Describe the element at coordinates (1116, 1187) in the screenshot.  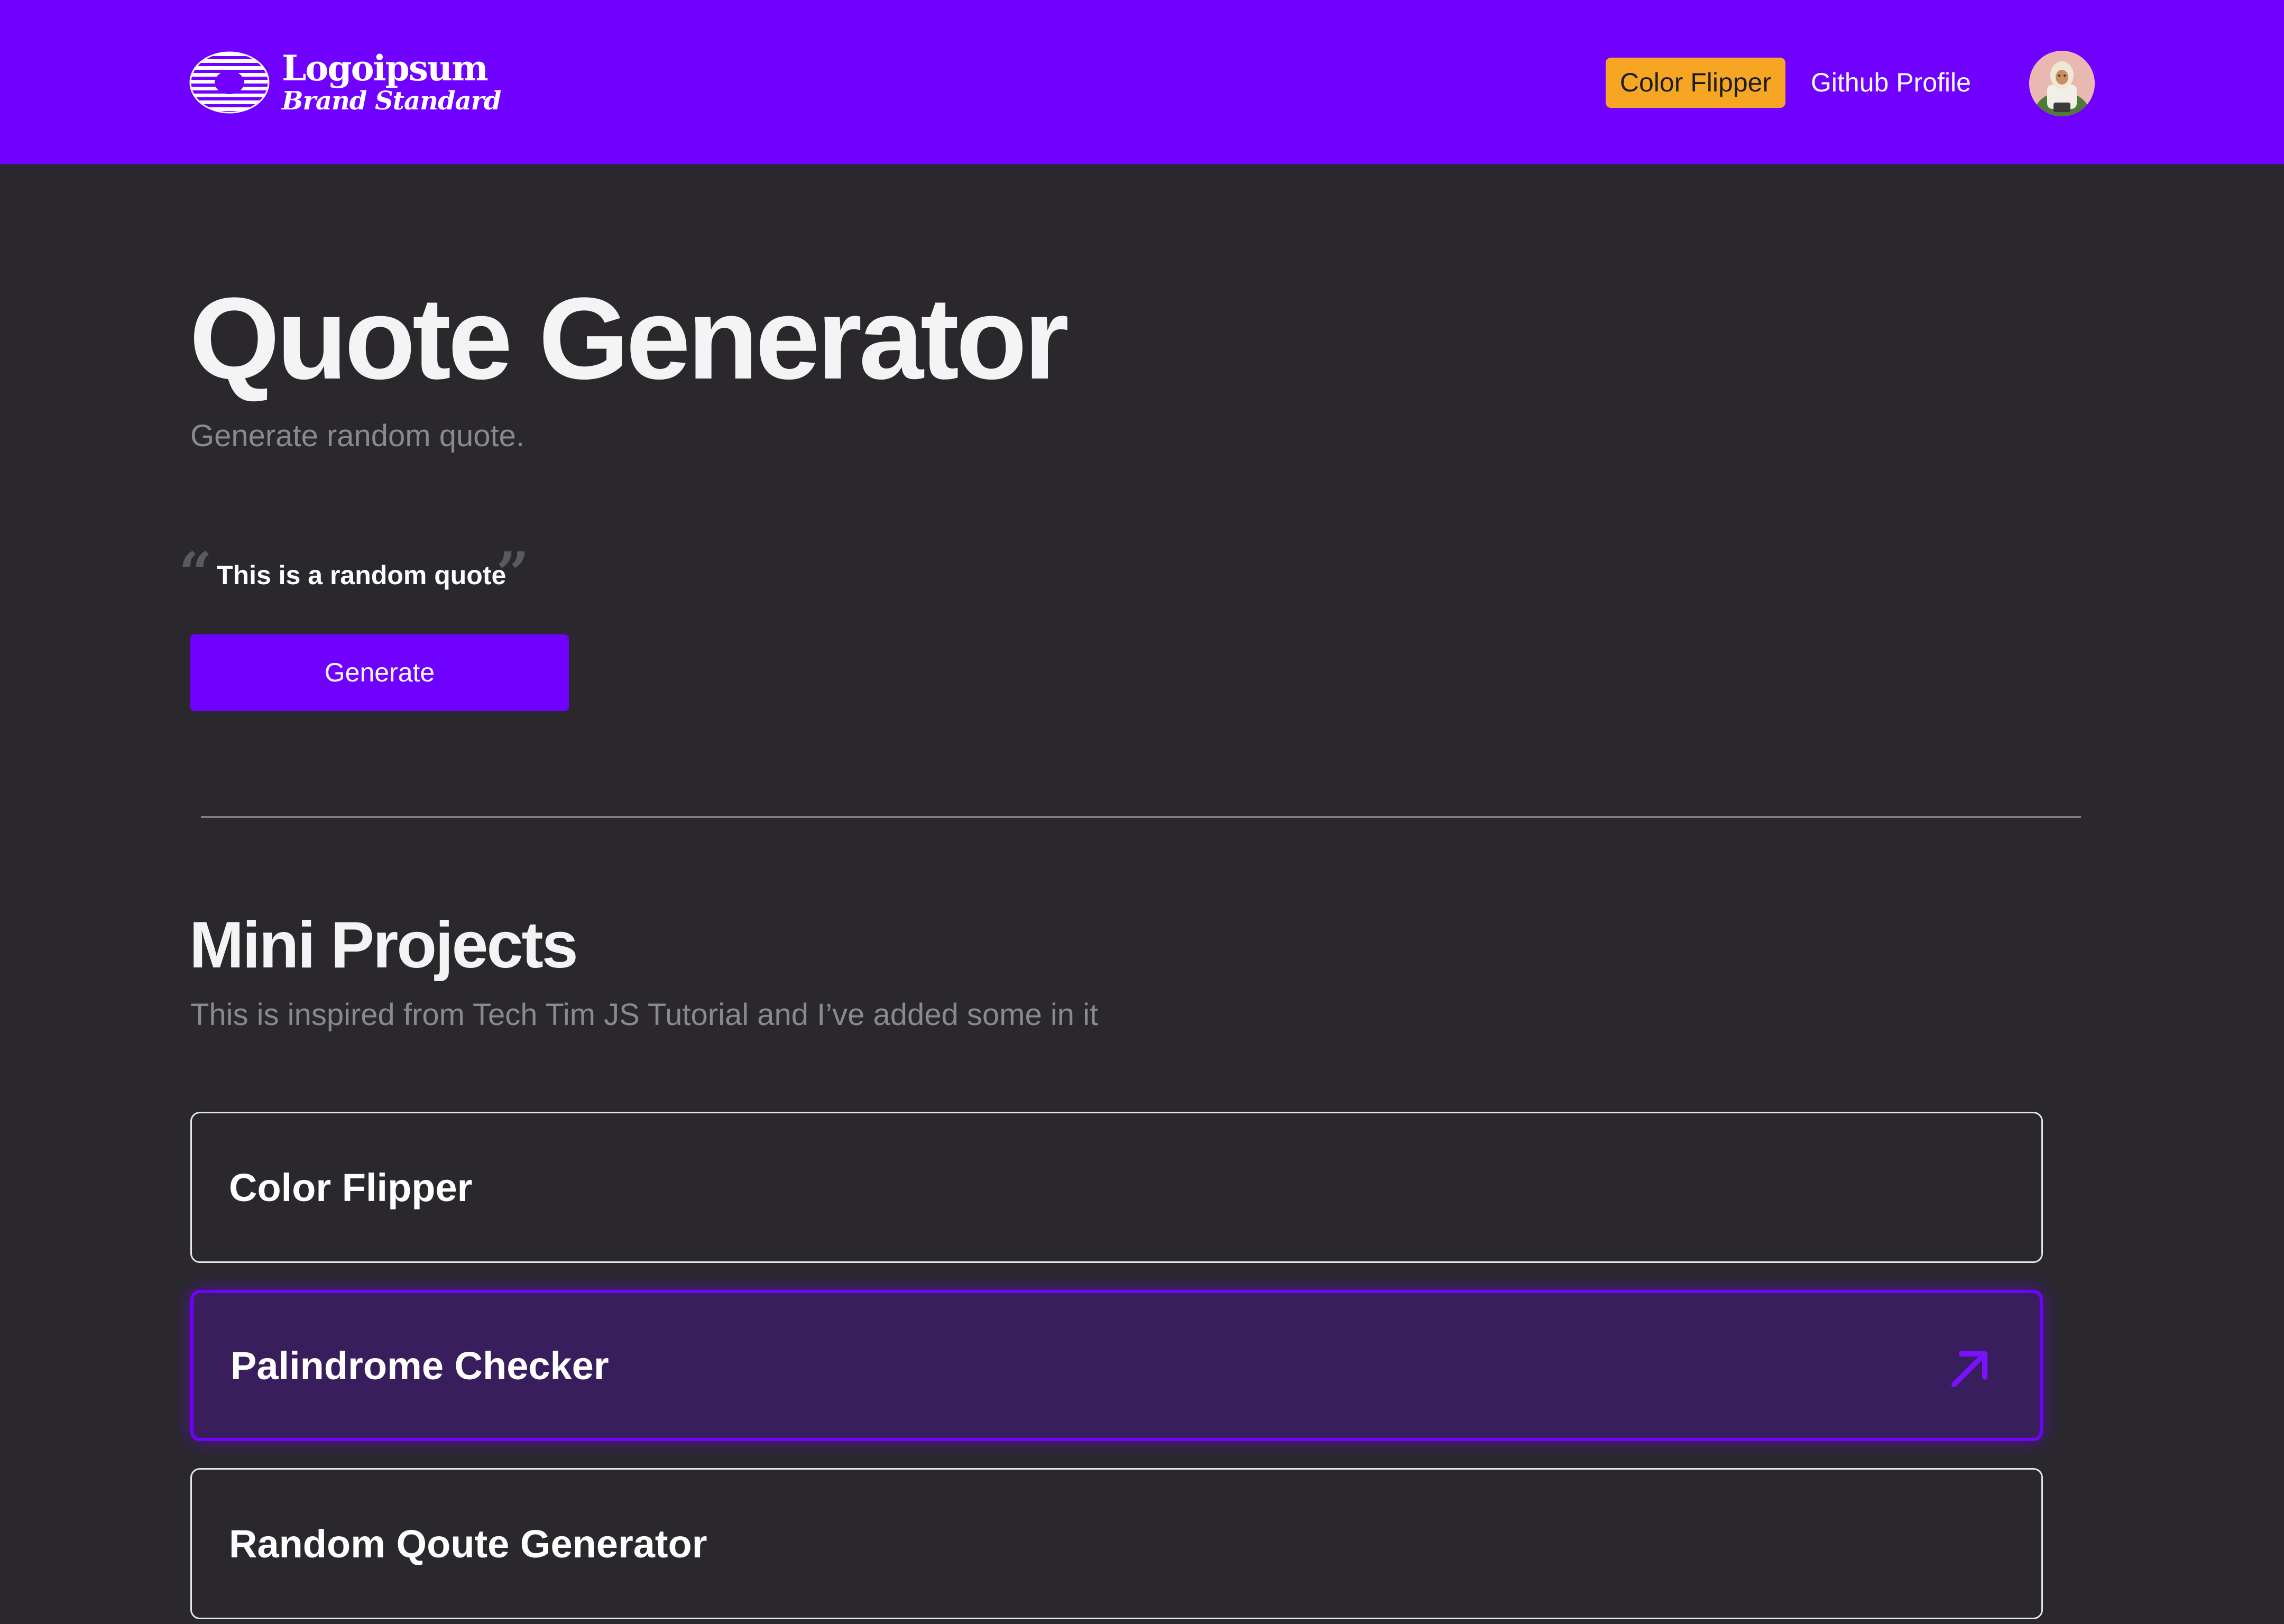
I see `project-card-color-flipper: Color Flipper` at that location.